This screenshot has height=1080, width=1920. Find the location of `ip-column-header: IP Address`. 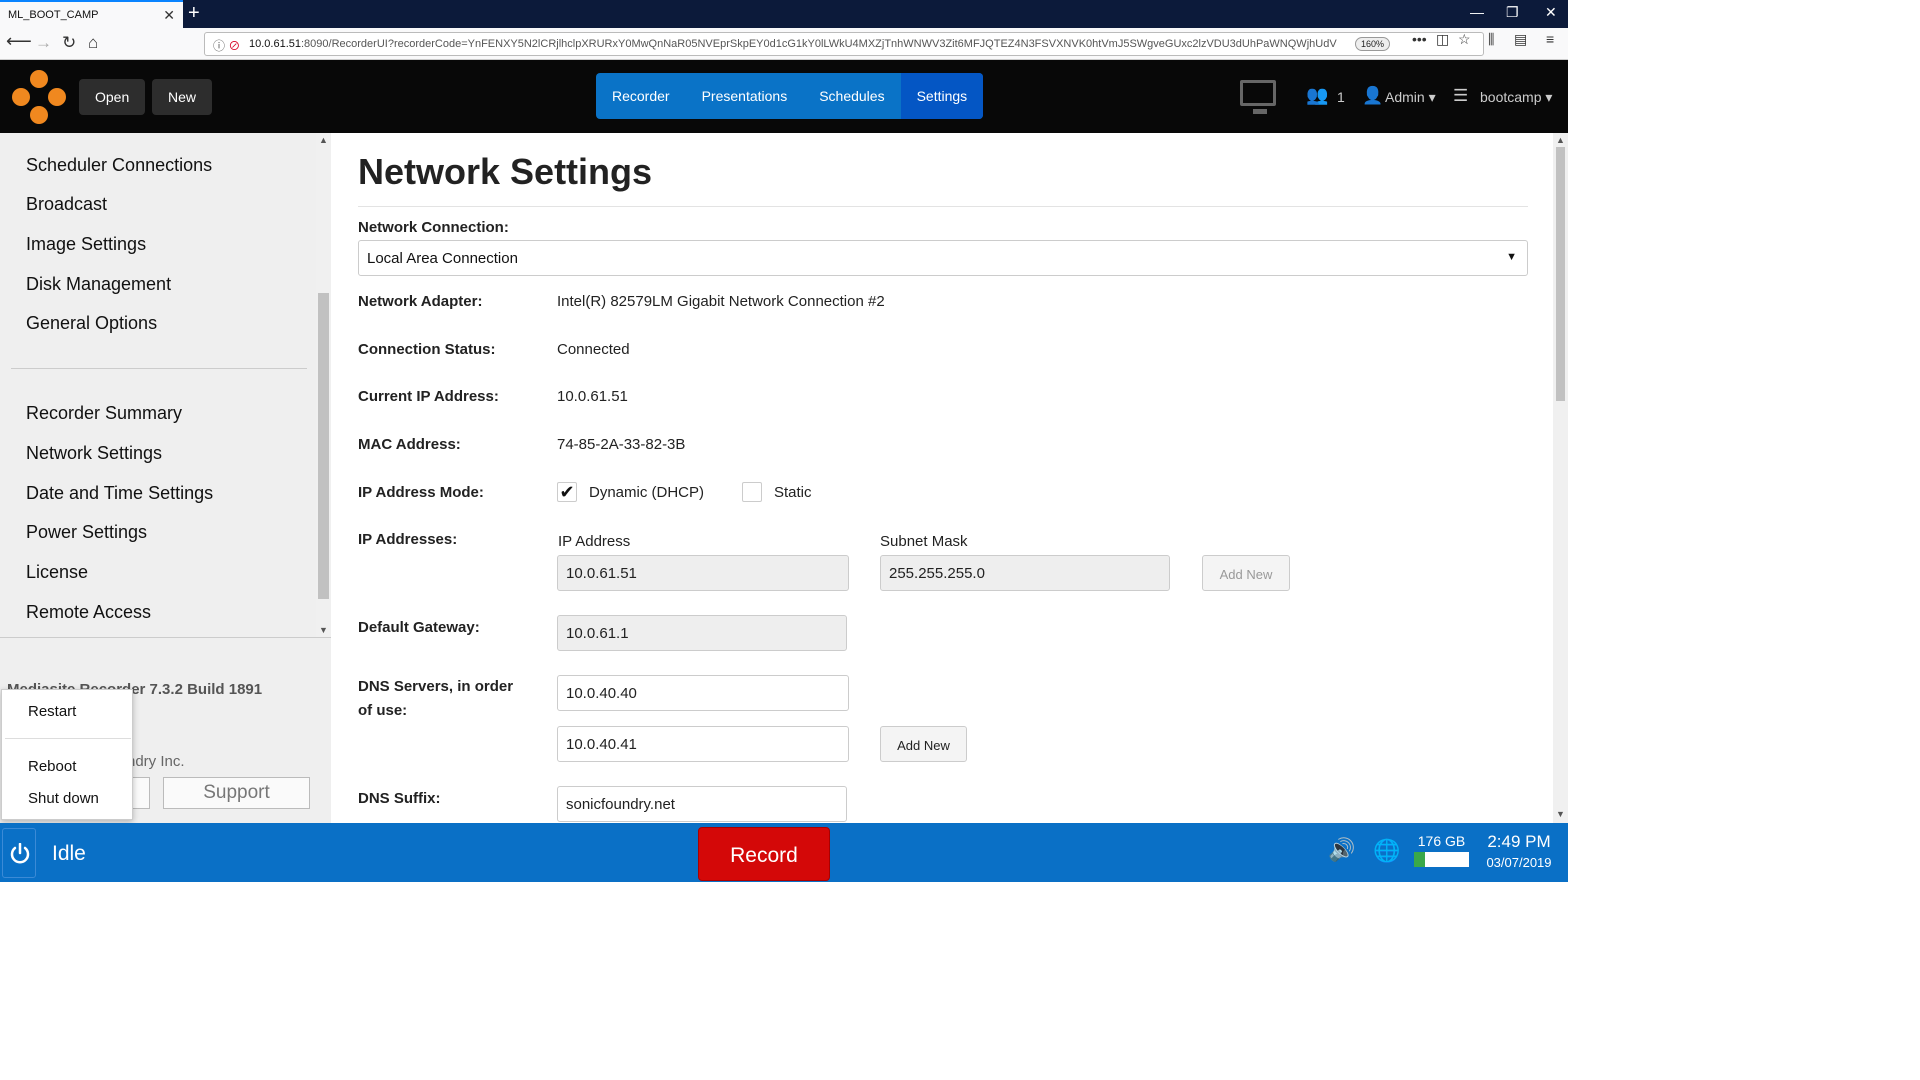

ip-column-header: IP Address is located at coordinates (594, 541).